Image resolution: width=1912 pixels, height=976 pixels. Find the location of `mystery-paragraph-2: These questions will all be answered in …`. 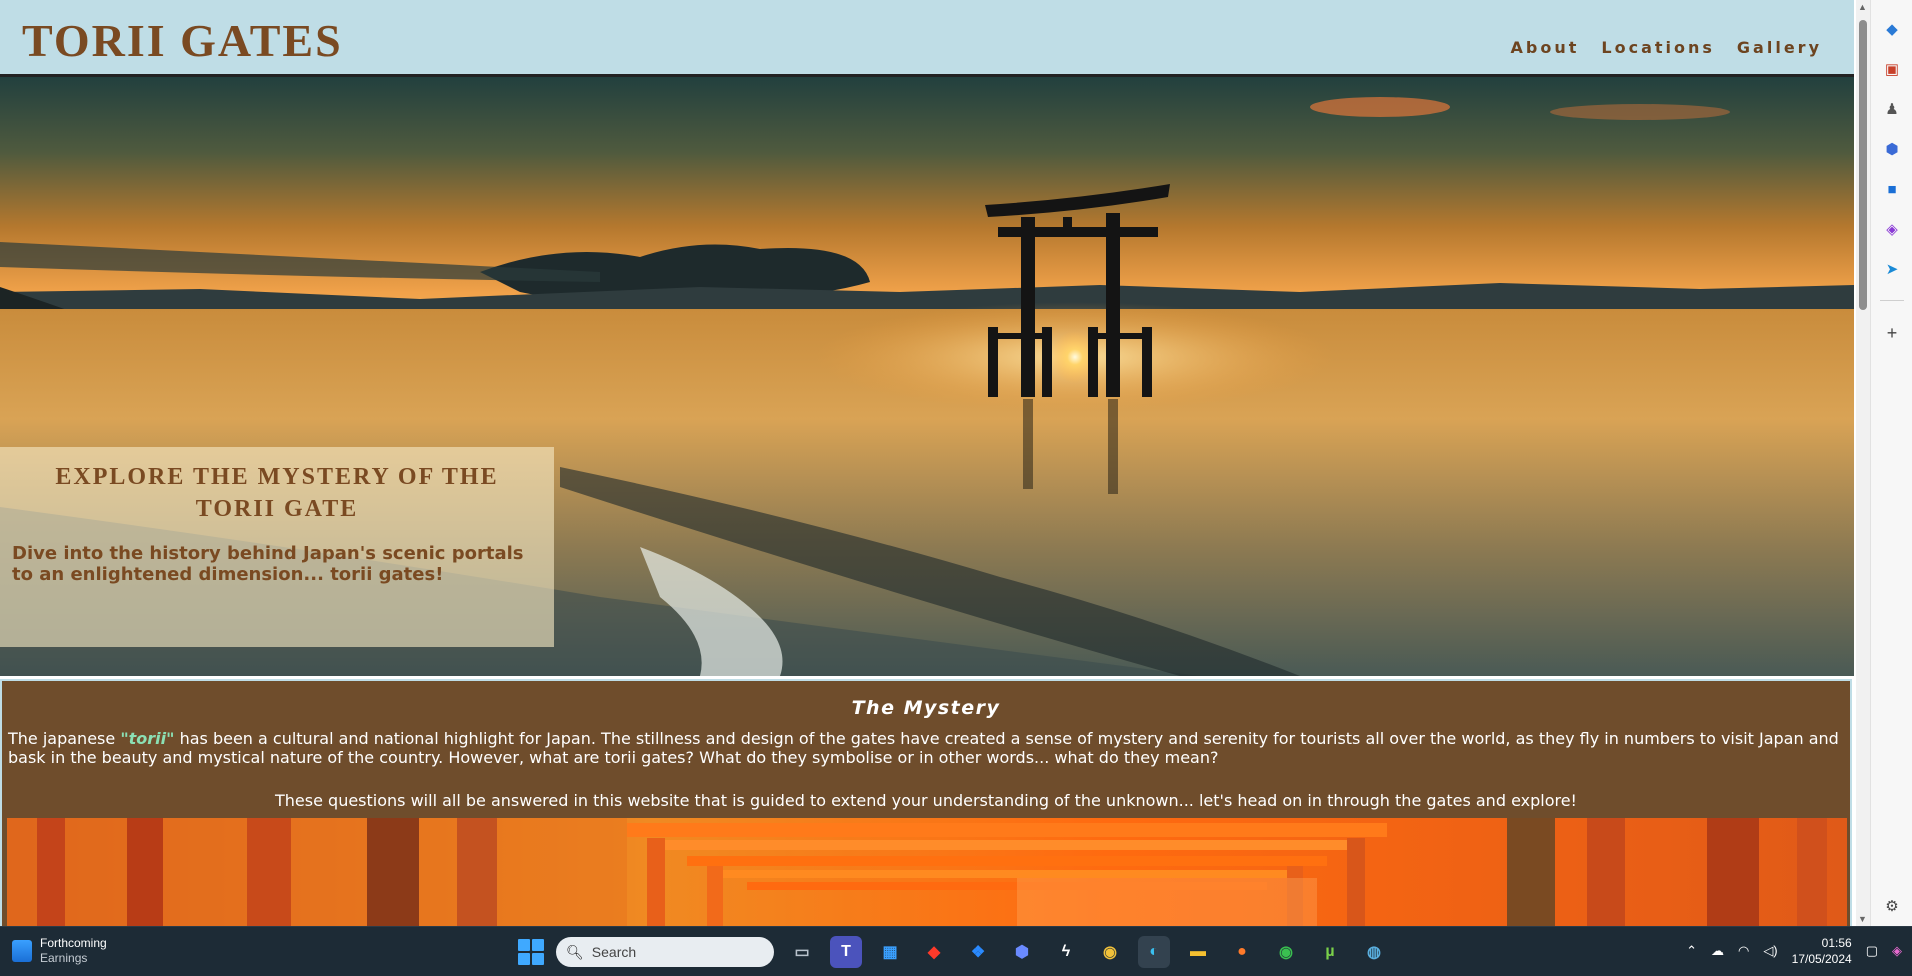

mystery-paragraph-2: These questions will all be answered in … is located at coordinates (926, 800).